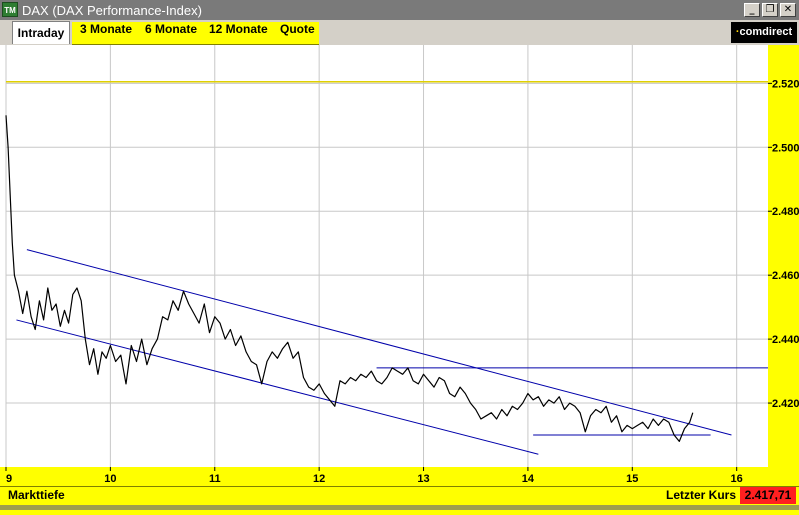 This screenshot has height=515, width=799. I want to click on status-bar: Markttiefe Letzter Kurs 2.417,71, so click(399, 495).